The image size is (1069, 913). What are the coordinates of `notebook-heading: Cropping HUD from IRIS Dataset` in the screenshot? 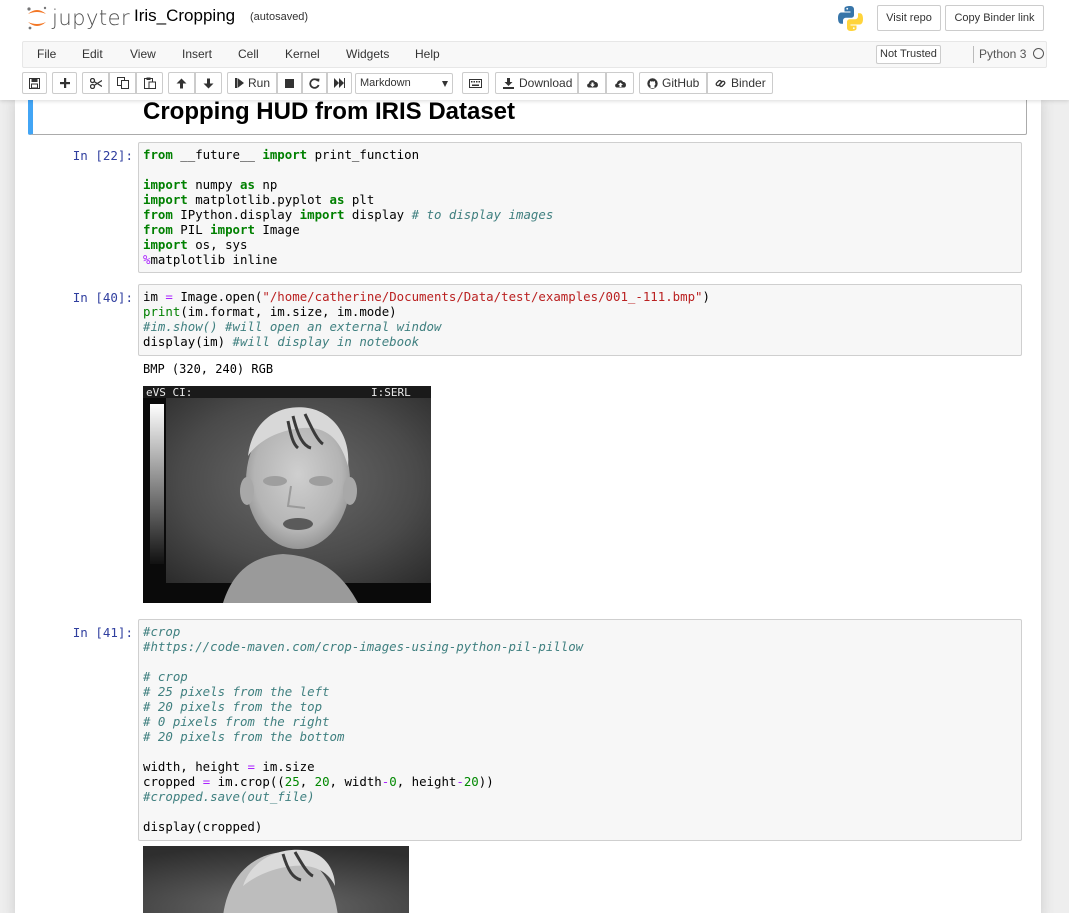 It's located at (329, 112).